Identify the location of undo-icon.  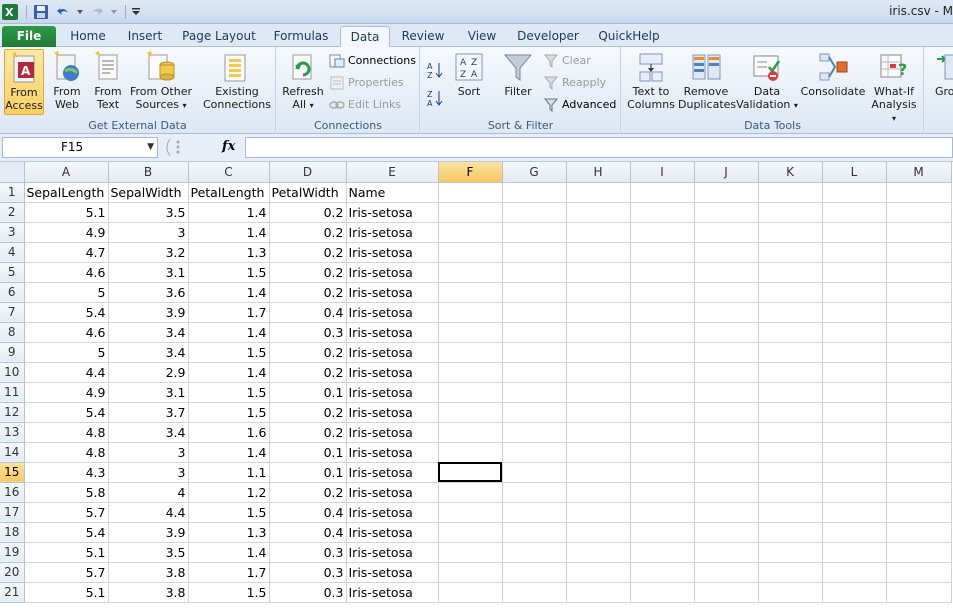
(63, 12).